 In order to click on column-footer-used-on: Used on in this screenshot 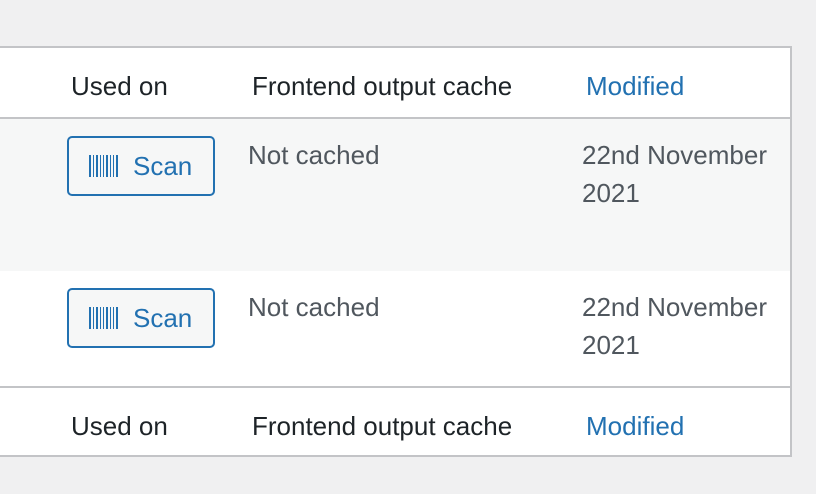, I will do `click(119, 426)`.